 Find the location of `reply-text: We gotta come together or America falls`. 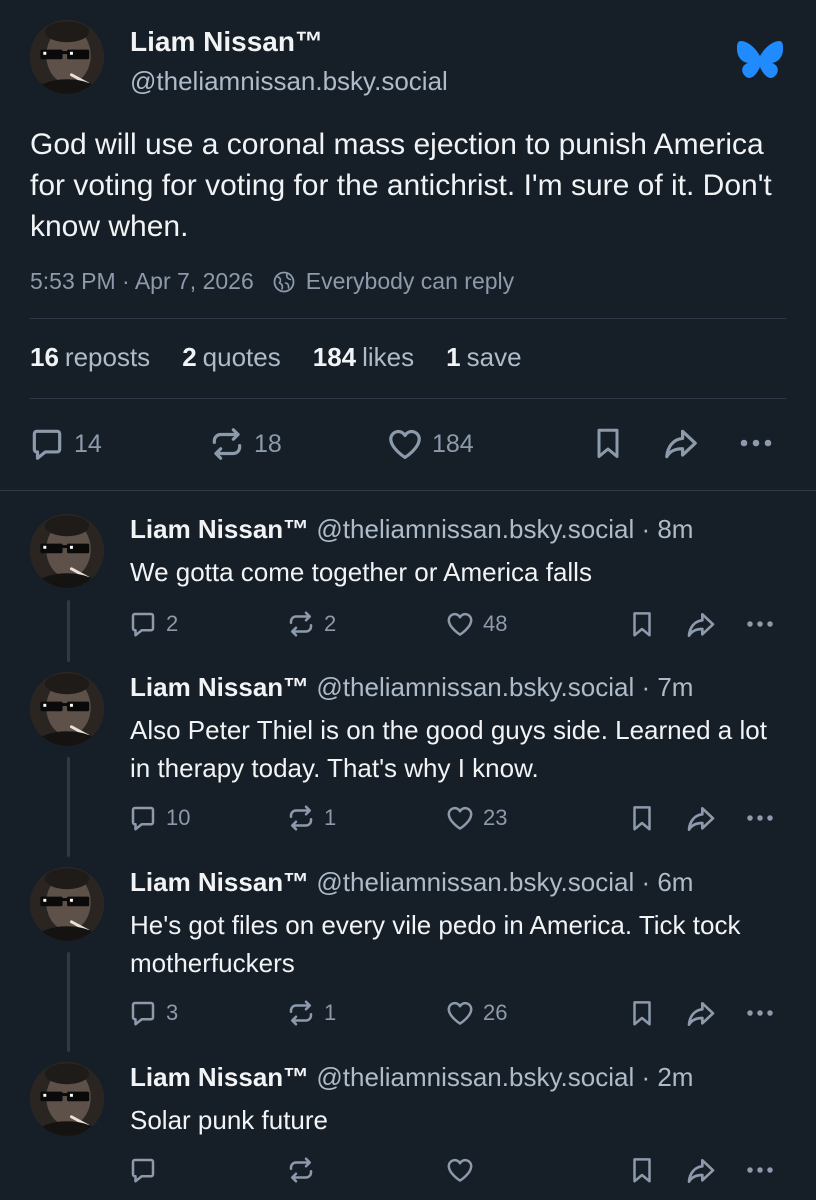

reply-text: We gotta come together or America falls is located at coordinates (361, 572).